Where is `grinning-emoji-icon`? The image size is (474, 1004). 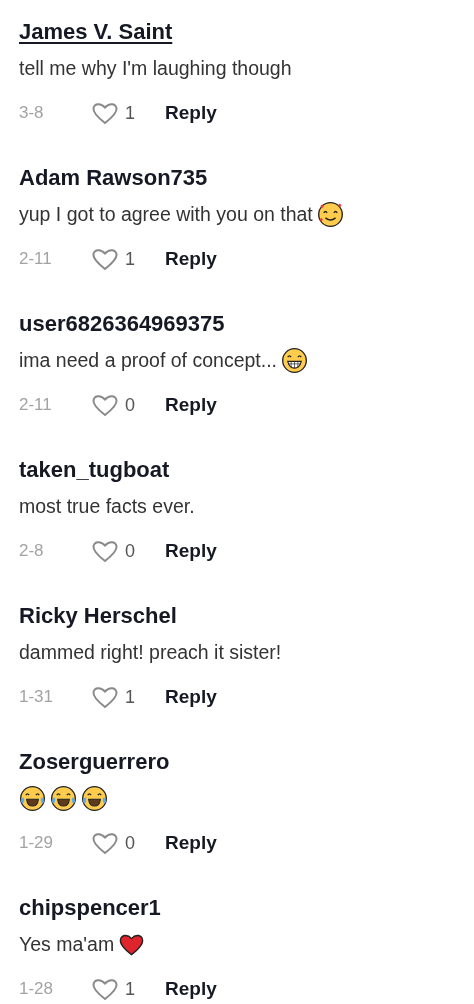 grinning-emoji-icon is located at coordinates (294, 360).